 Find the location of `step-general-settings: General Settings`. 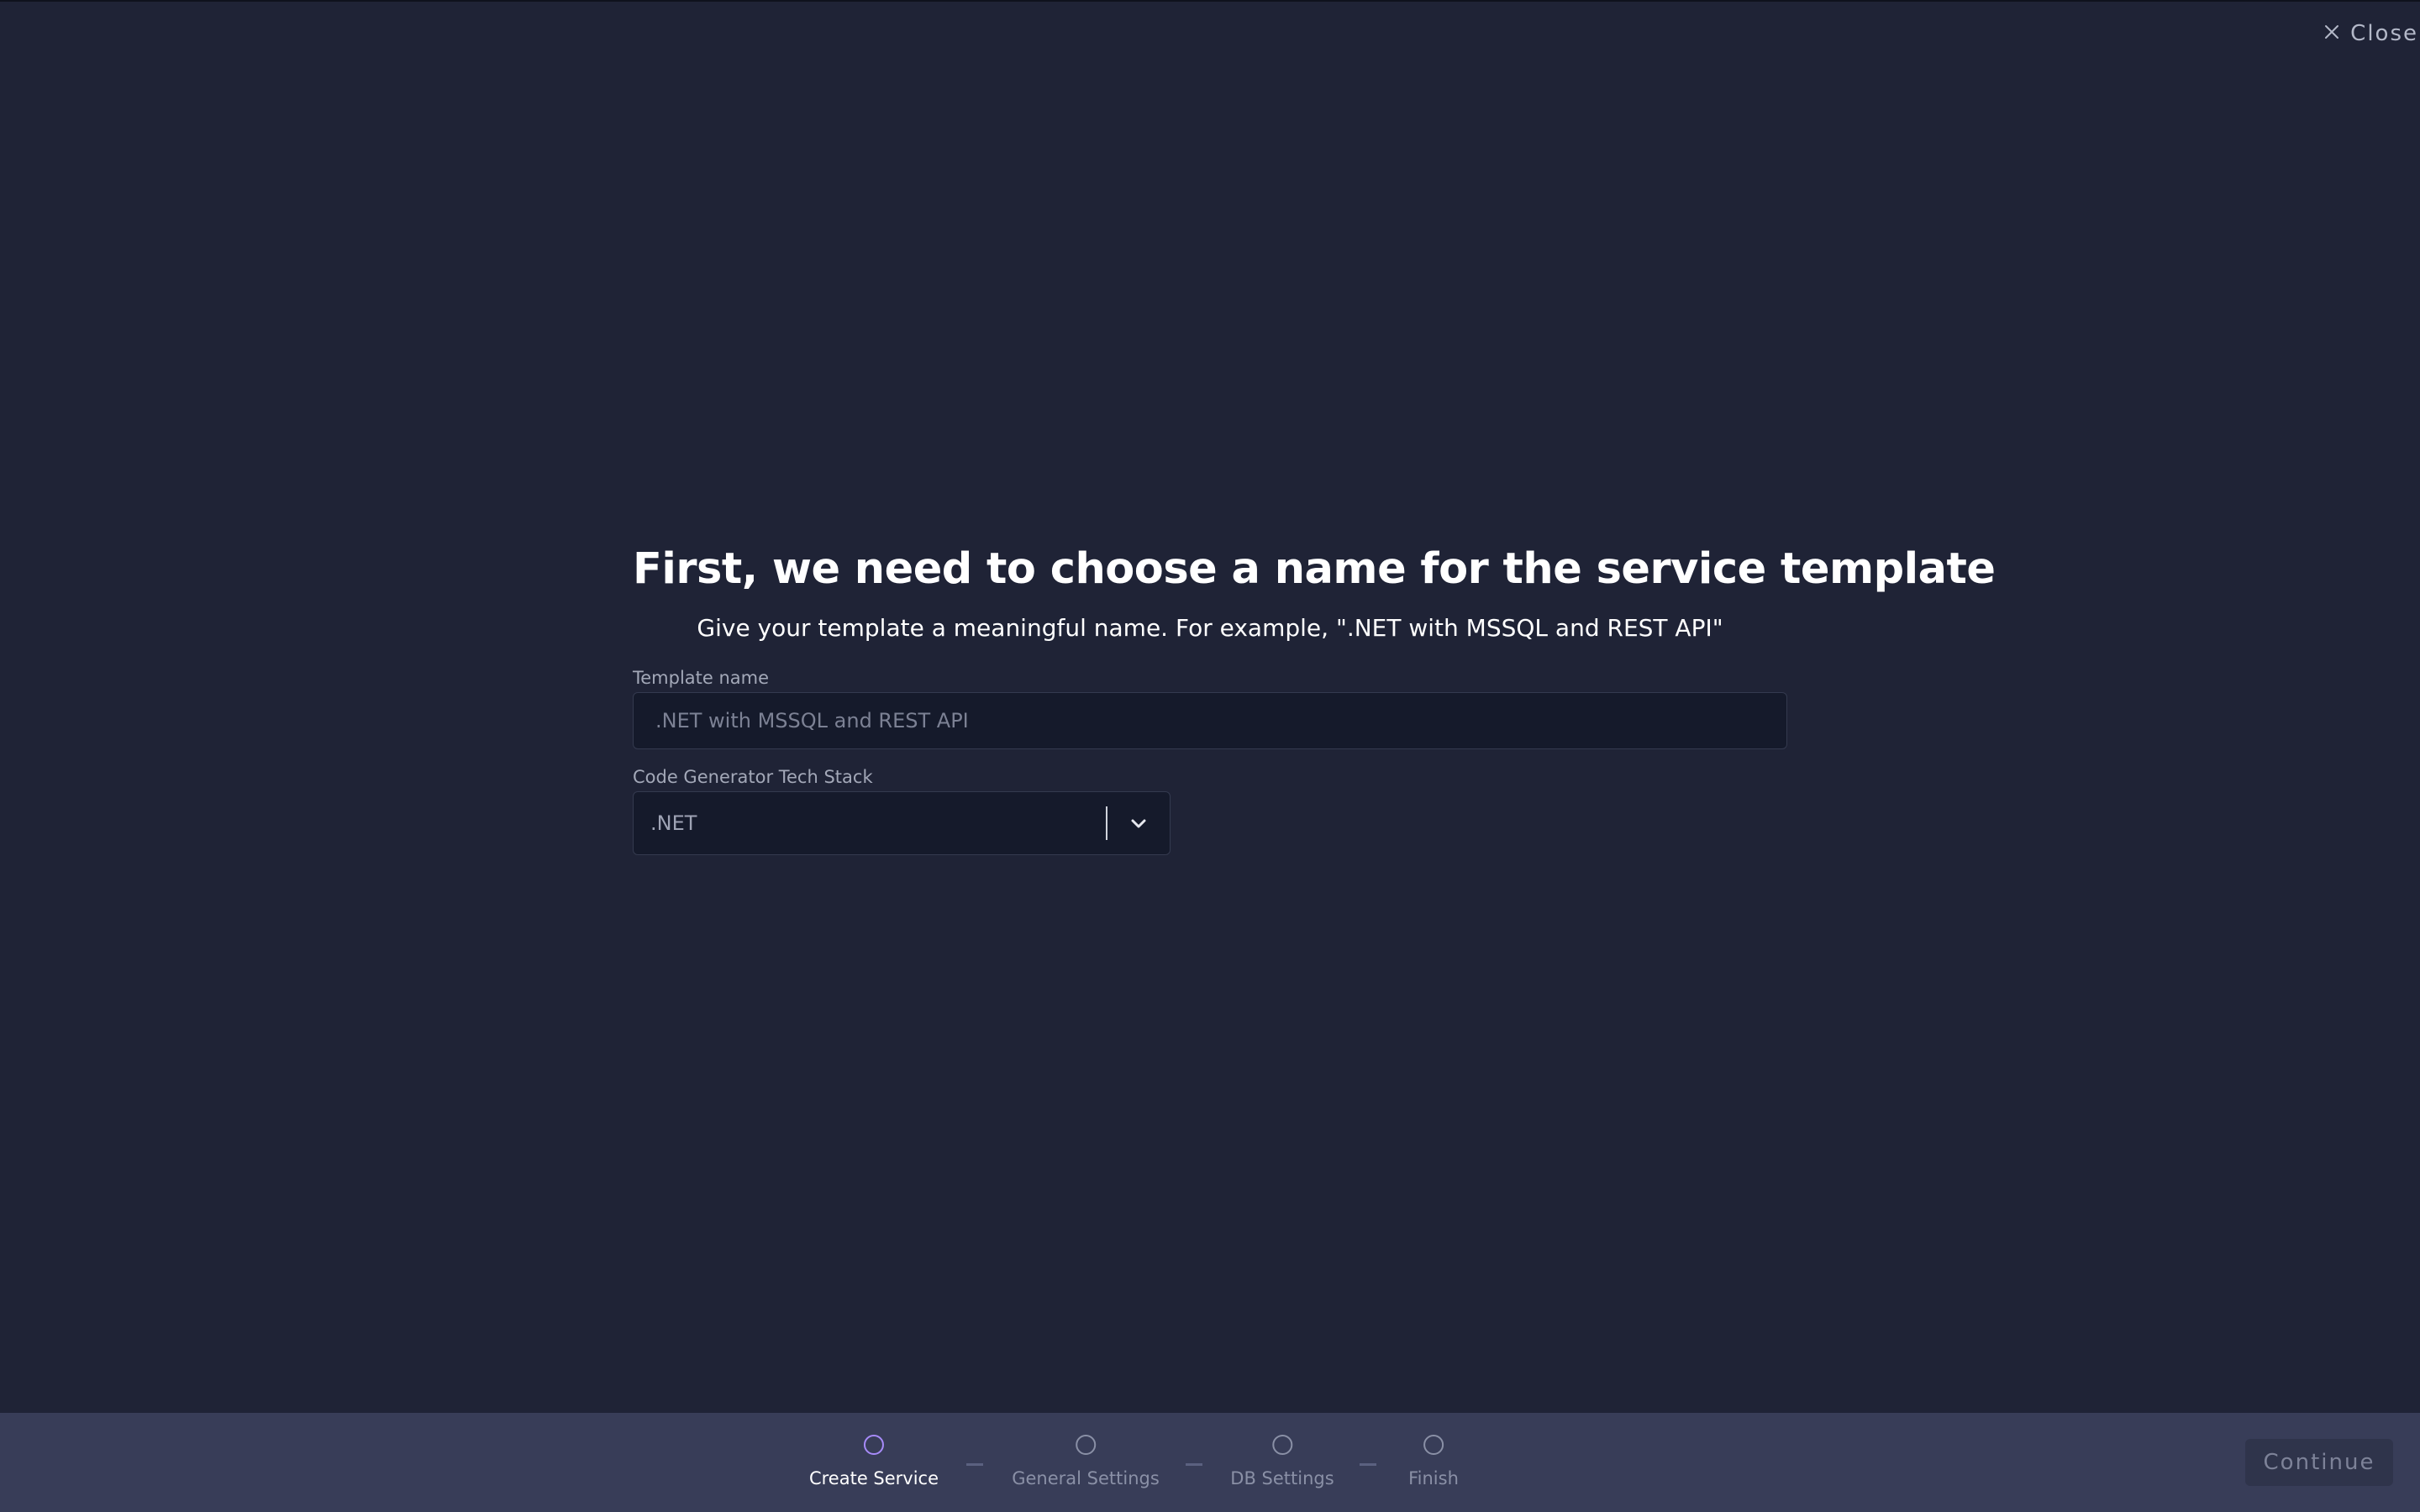

step-general-settings: General Settings is located at coordinates (1086, 1461).